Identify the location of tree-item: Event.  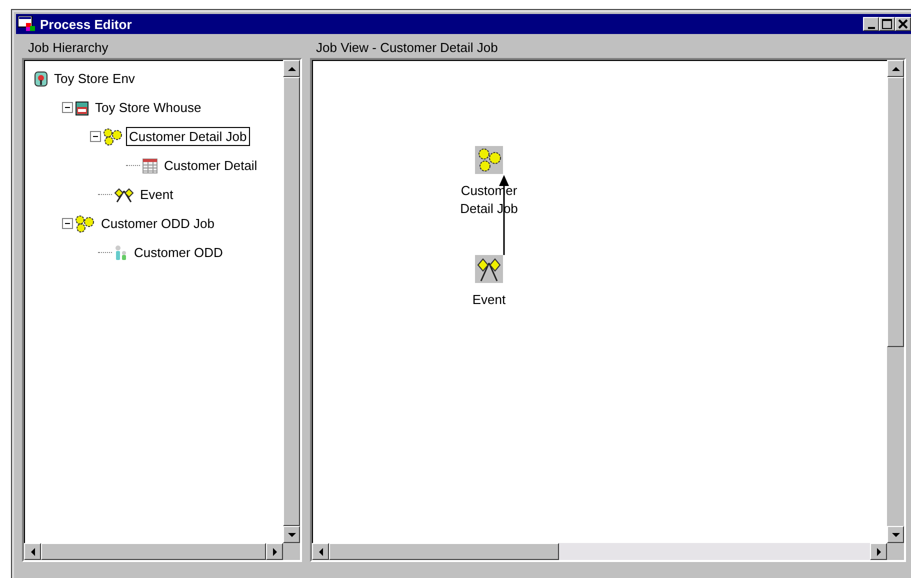
(156, 194).